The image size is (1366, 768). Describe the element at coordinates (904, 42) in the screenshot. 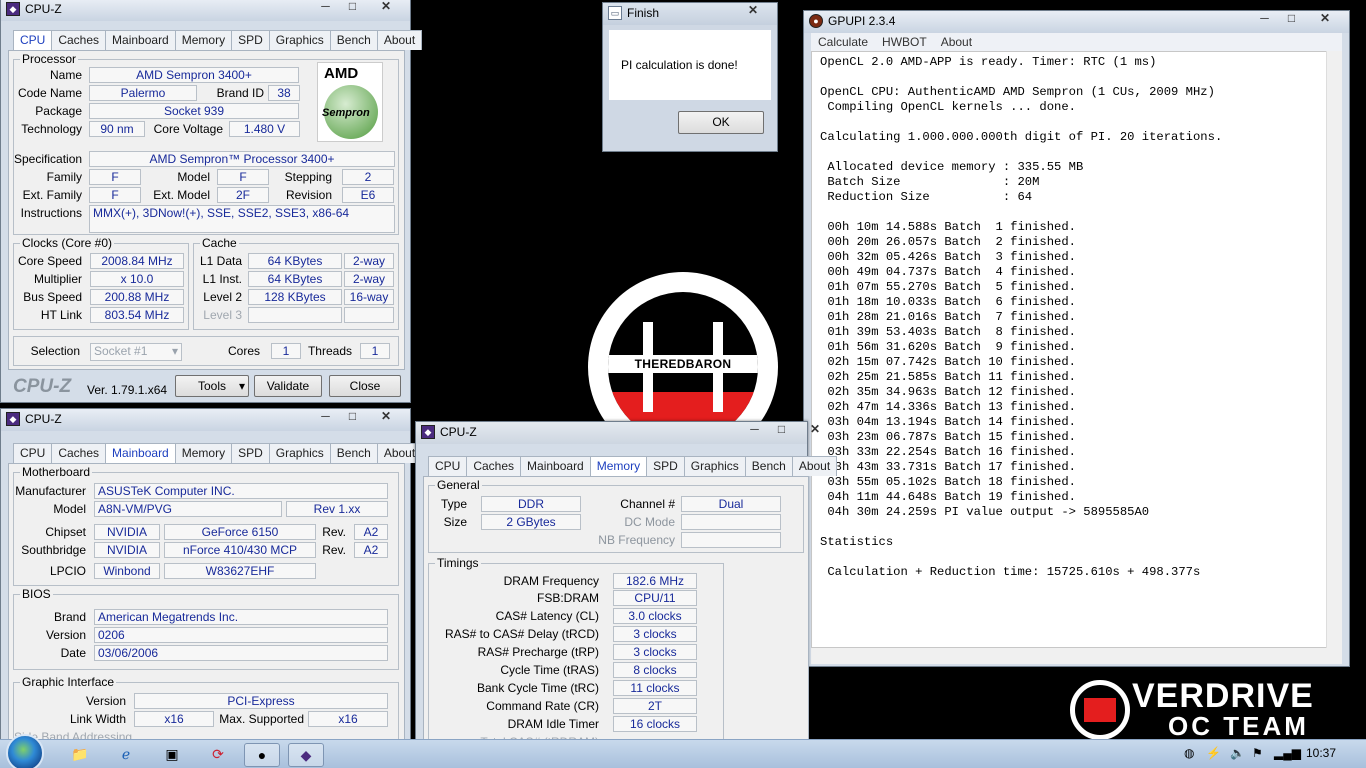

I see `menu-hwbot: HWBOT` at that location.